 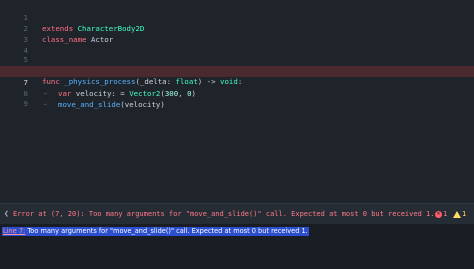 What do you see at coordinates (237, 17) in the screenshot?
I see `code-line-1: 1 extends CharacterBody2D` at bounding box center [237, 17].